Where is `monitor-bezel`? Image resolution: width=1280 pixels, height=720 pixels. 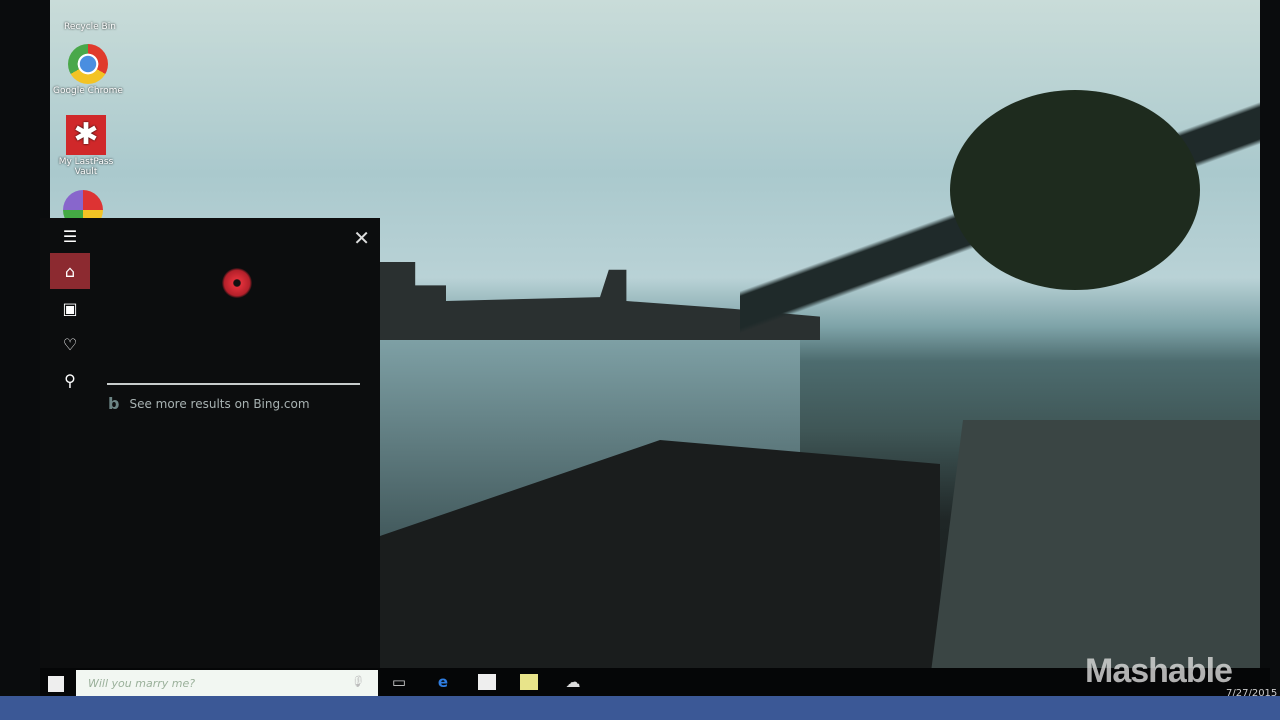 monitor-bezel is located at coordinates (640, 708).